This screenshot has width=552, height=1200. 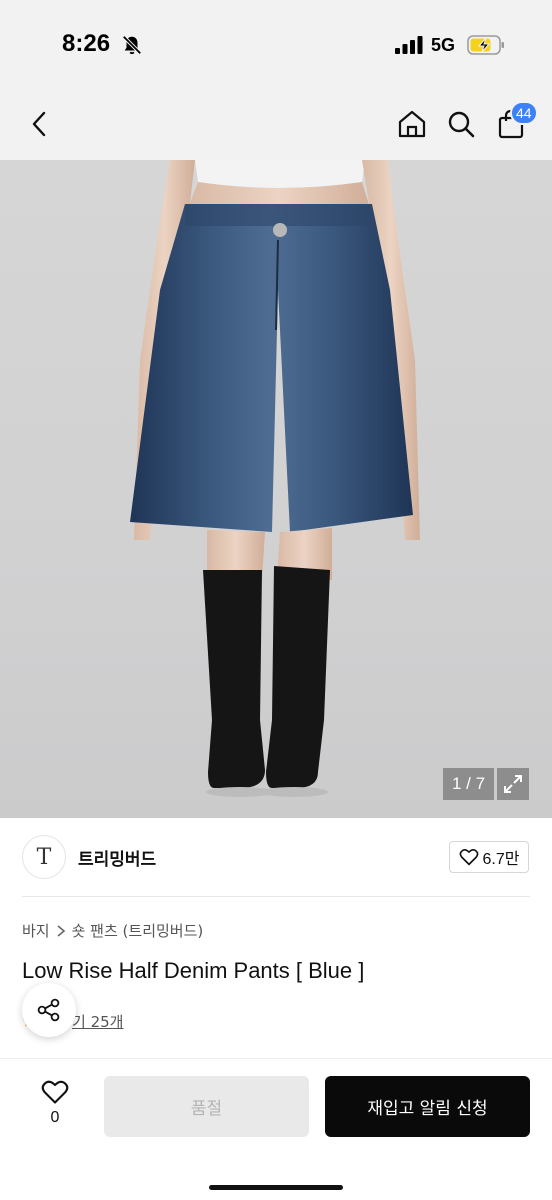 I want to click on nav-bar, so click(x=276, y=125).